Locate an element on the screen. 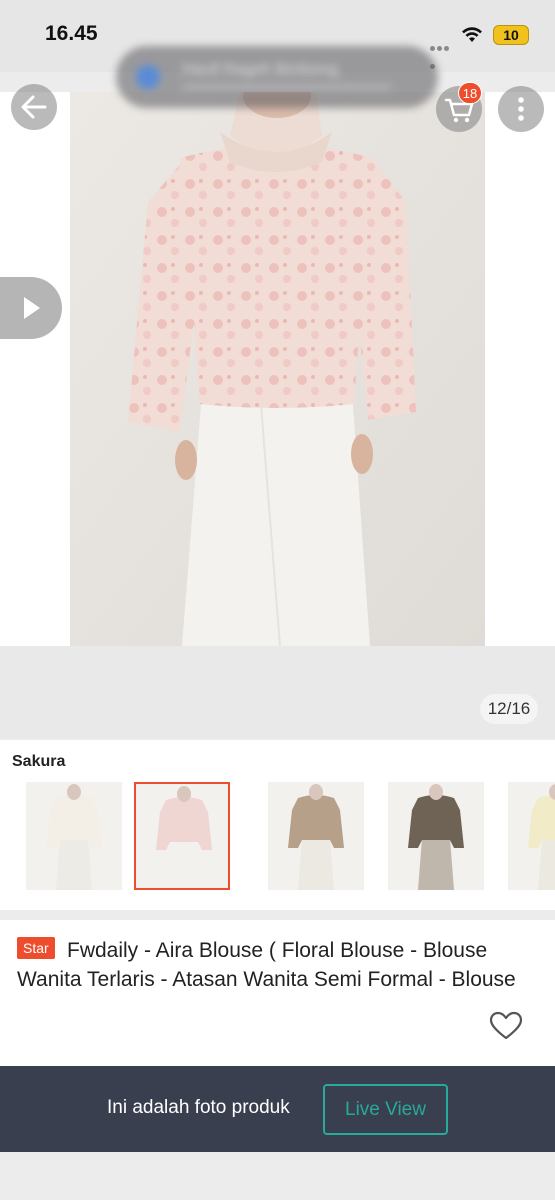 The width and height of the screenshot is (555, 1200). notification-banner: Hanif Rageh Birdseng is located at coordinates (277, 77).